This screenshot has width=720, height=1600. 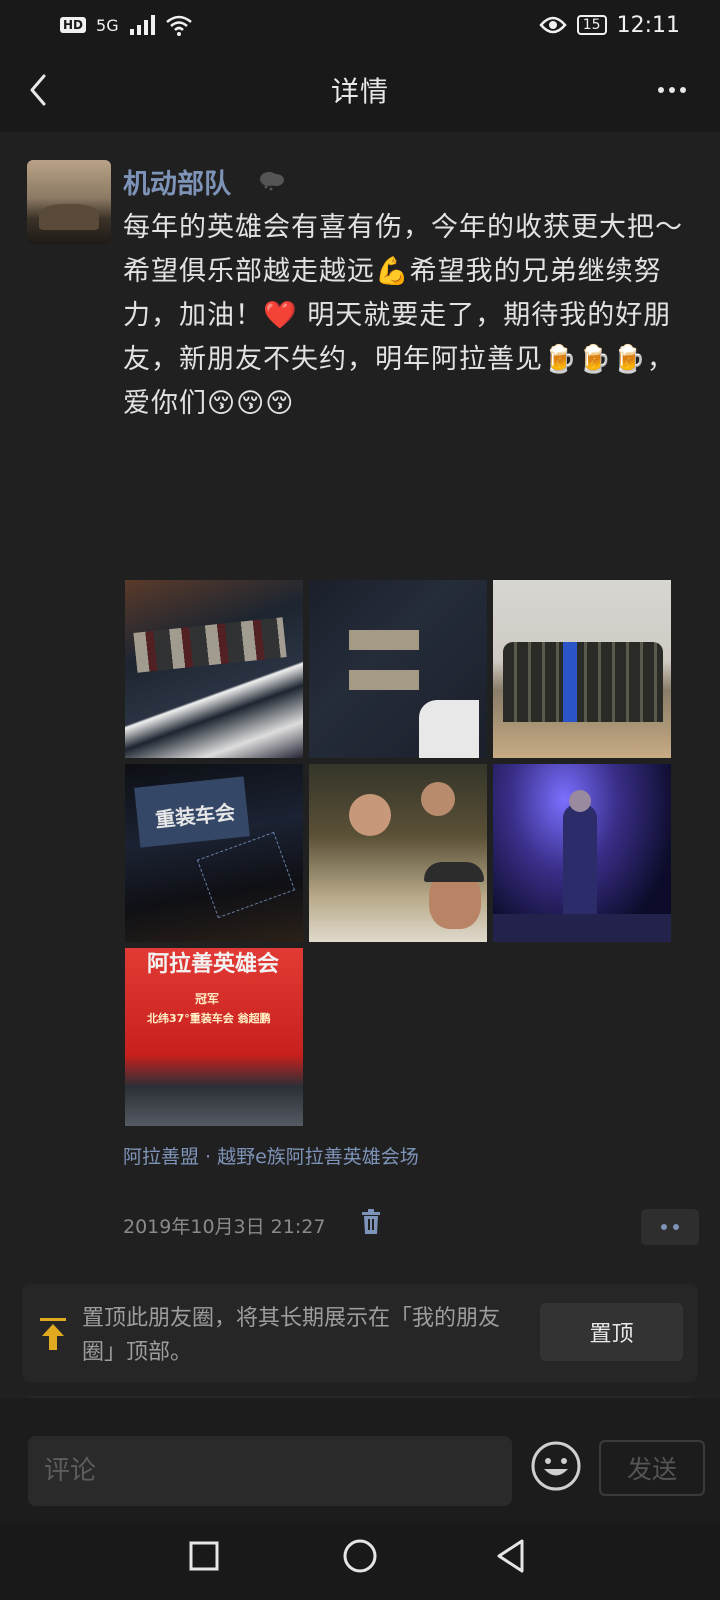 I want to click on battery-indicator: 15, so click(x=591, y=25).